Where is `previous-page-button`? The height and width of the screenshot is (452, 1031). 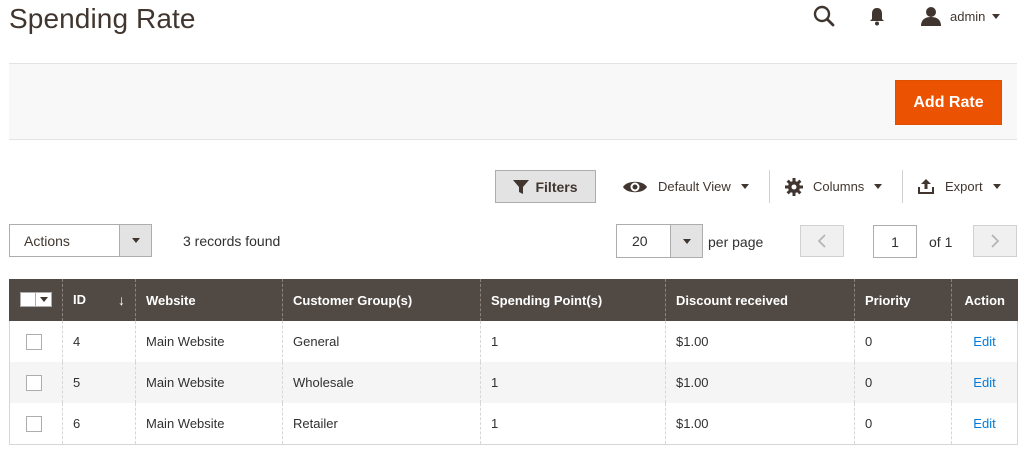
previous-page-button is located at coordinates (822, 241).